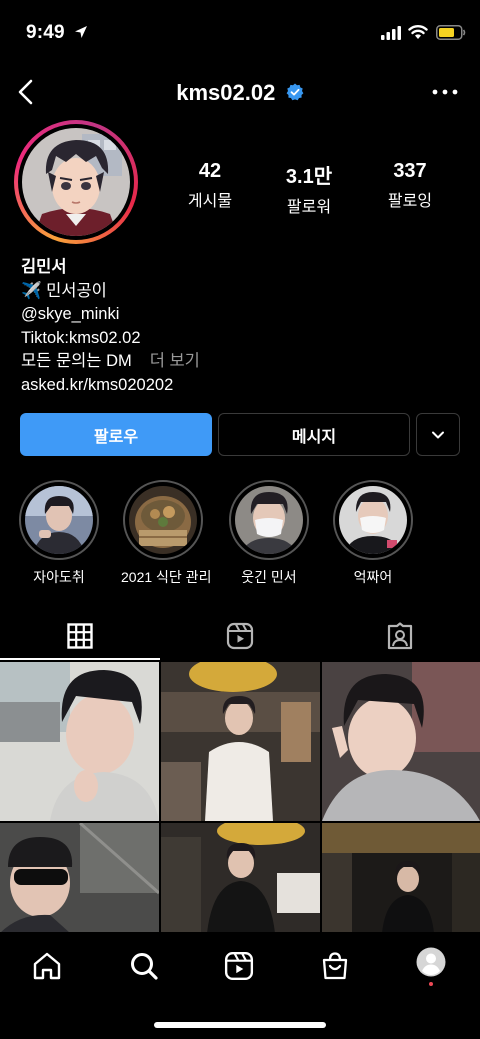 The width and height of the screenshot is (480, 1039). I want to click on home-icon, so click(47, 966).